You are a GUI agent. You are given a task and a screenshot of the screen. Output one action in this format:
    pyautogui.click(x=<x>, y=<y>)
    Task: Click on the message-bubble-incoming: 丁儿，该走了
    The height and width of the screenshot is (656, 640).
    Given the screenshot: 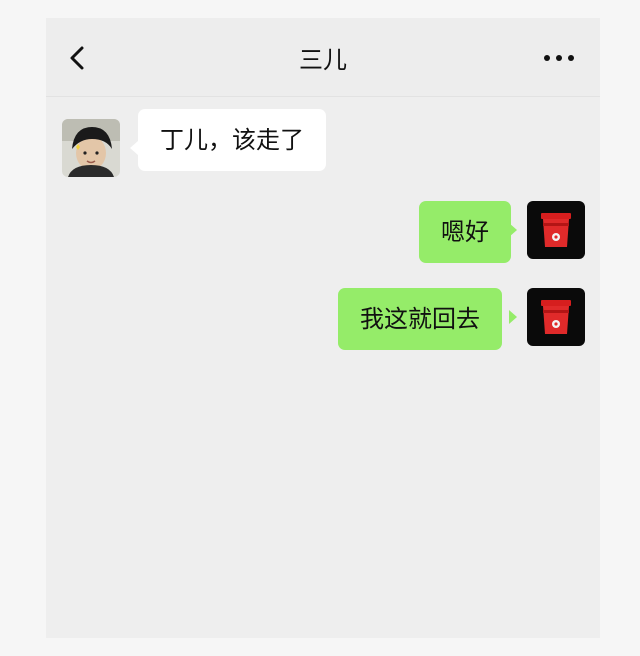 What is the action you would take?
    pyautogui.click(x=232, y=140)
    